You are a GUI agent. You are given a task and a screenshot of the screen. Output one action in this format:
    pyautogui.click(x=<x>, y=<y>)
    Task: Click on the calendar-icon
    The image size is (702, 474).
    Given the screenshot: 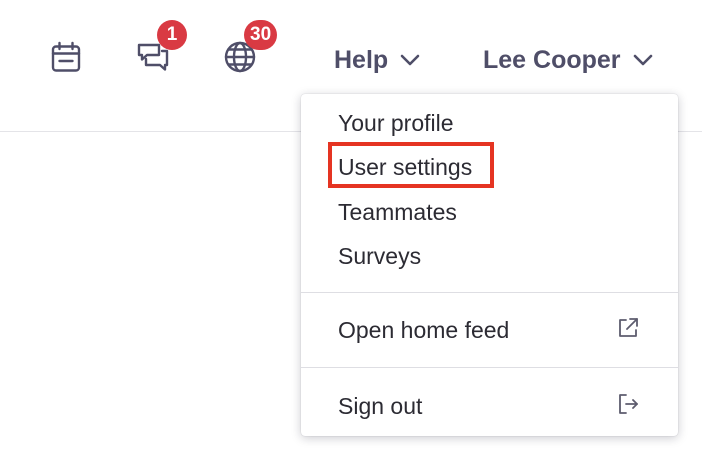 What is the action you would take?
    pyautogui.click(x=66, y=56)
    